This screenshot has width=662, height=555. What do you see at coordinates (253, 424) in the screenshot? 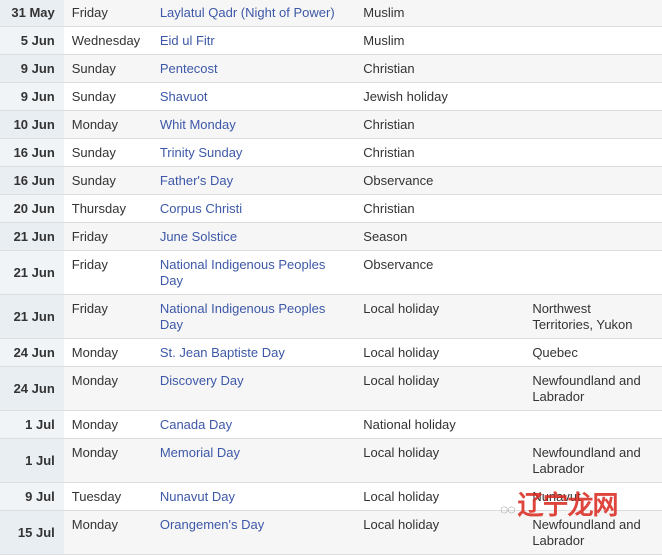
I see `holiday-name: Canada Day` at bounding box center [253, 424].